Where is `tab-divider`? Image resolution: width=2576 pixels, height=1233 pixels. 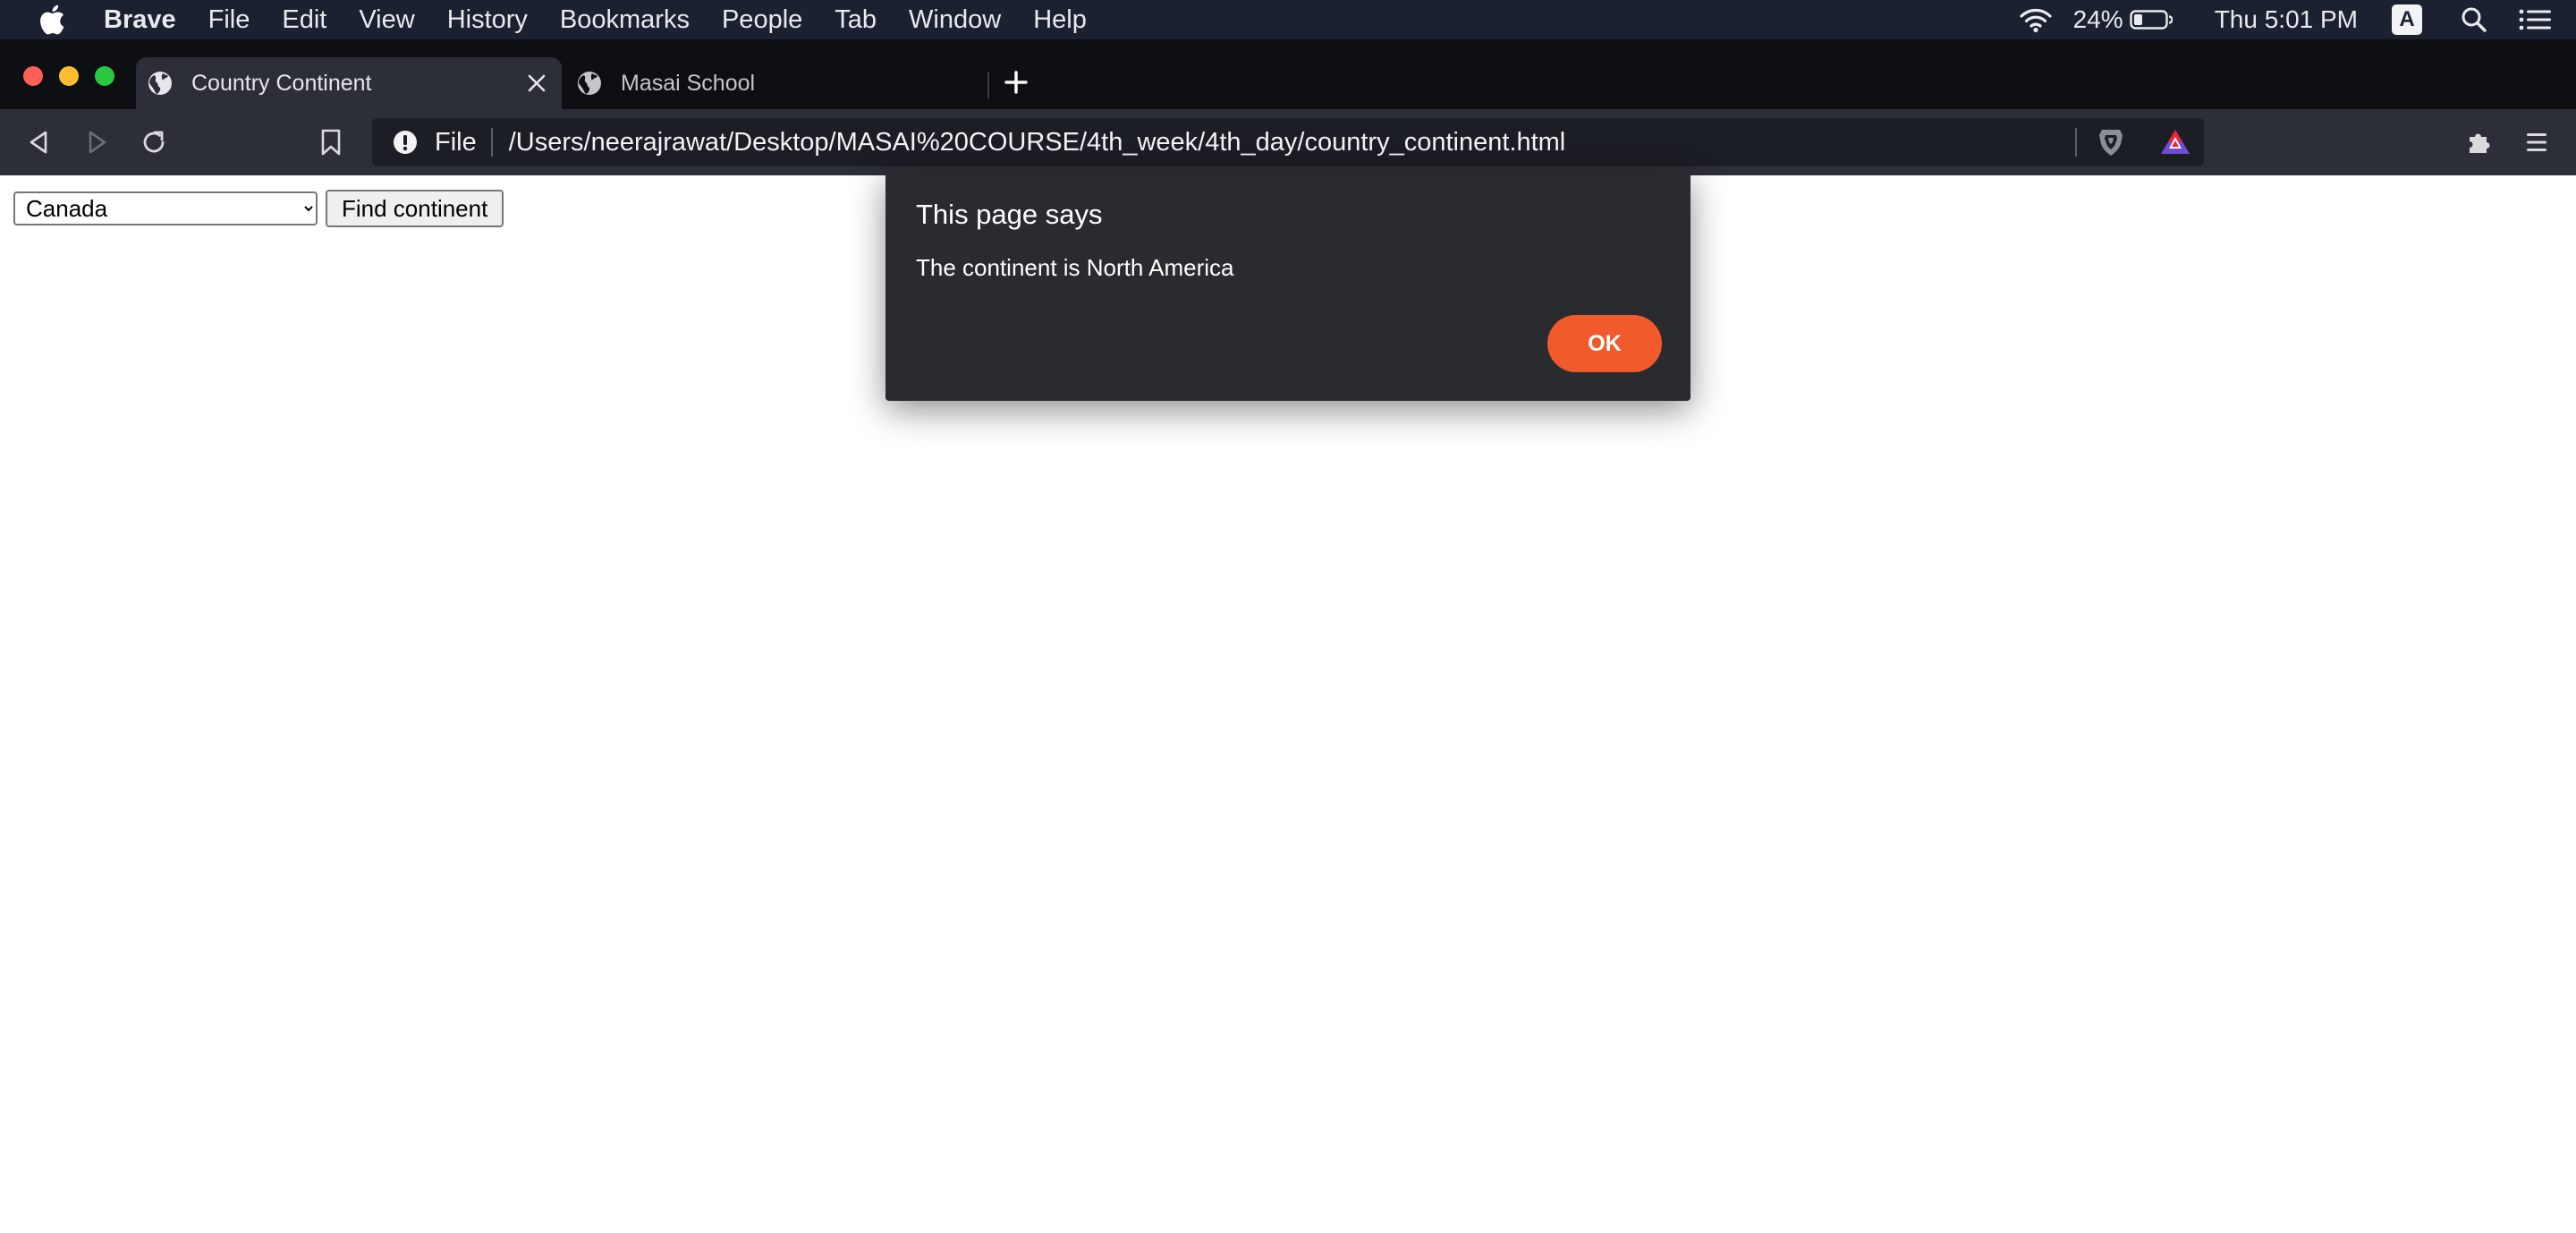
tab-divider is located at coordinates (988, 85).